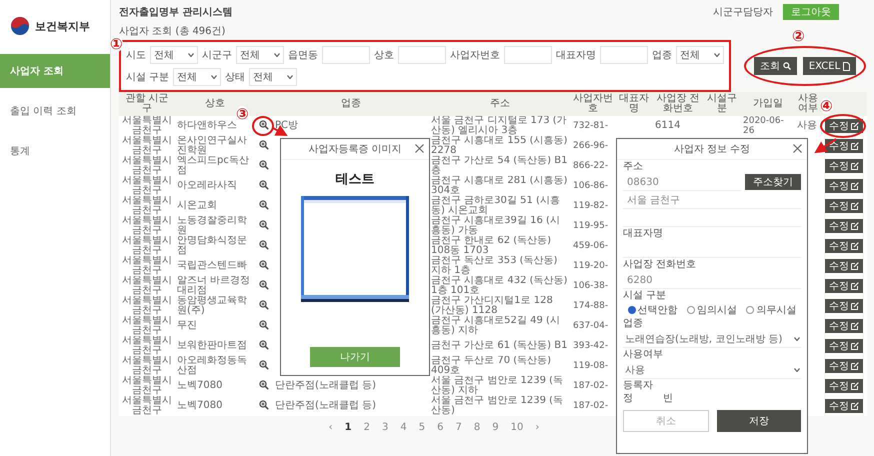  What do you see at coordinates (712, 200) in the screenshot?
I see `address-field: 서울 금천구` at bounding box center [712, 200].